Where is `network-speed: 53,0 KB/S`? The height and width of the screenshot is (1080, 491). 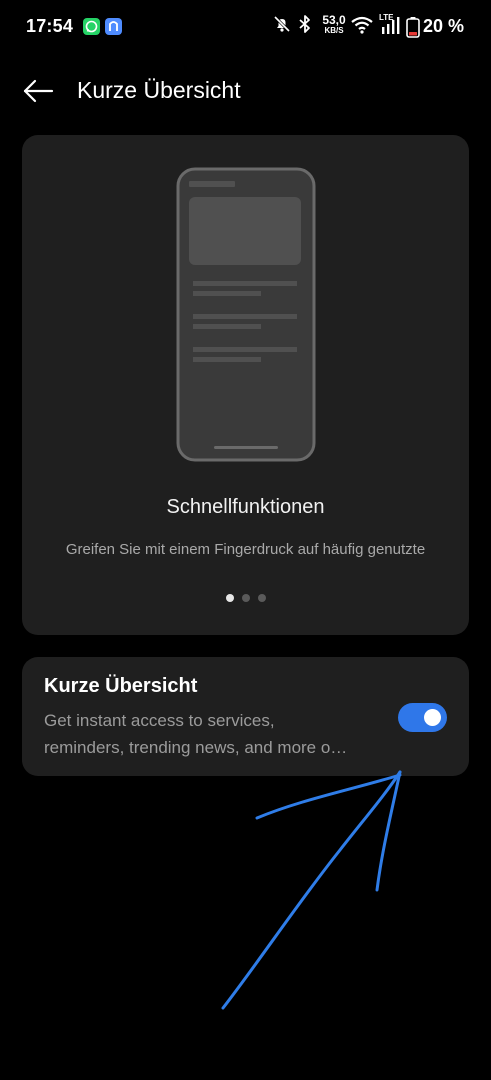
network-speed: 53,0 KB/S is located at coordinates (334, 24).